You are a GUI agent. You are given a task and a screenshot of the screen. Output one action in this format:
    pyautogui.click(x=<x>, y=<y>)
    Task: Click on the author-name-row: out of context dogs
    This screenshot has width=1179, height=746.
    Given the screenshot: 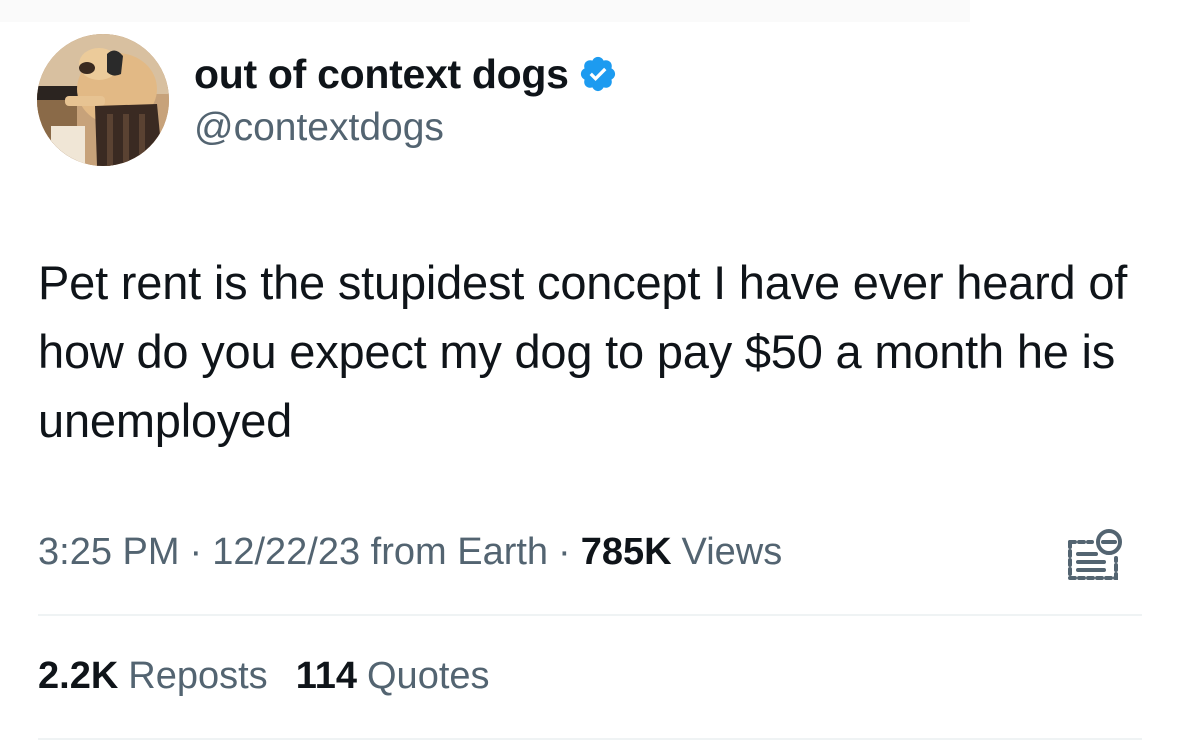 What is the action you would take?
    pyautogui.click(x=406, y=74)
    